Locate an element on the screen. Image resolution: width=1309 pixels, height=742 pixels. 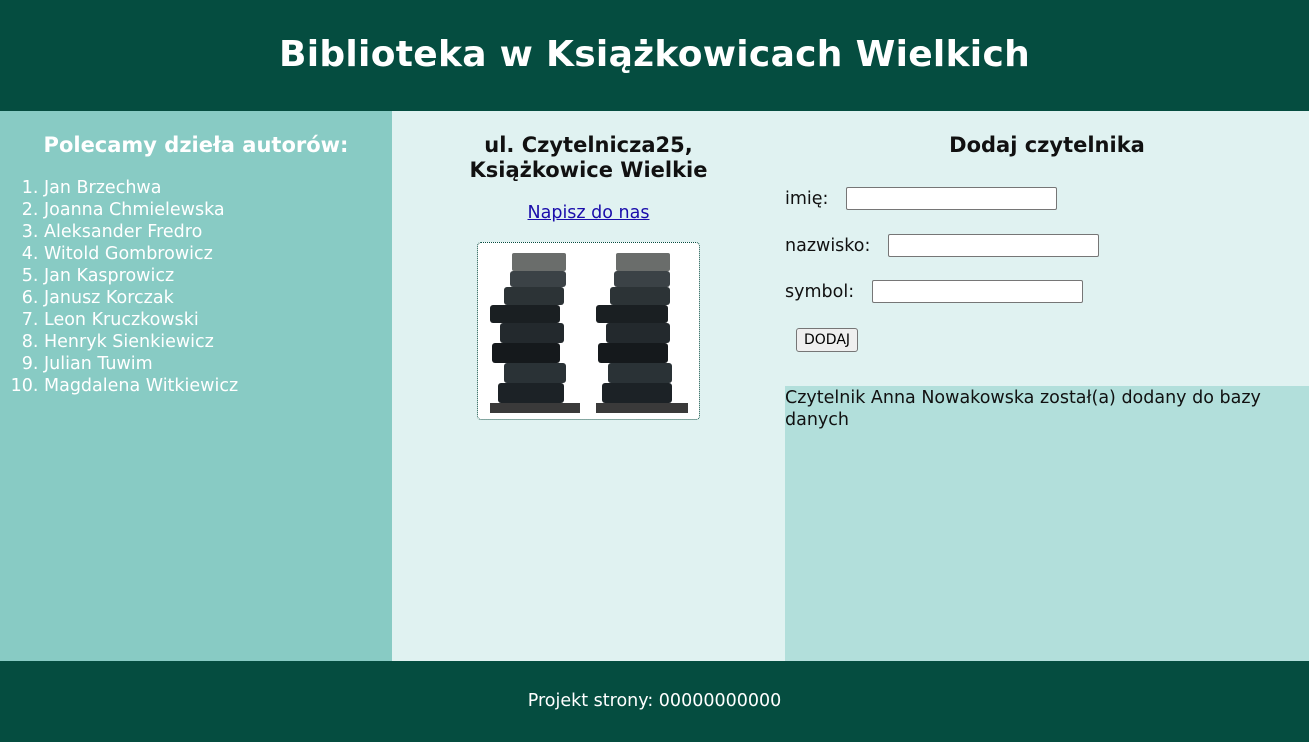
list-item: Magdalena Witkiewicz is located at coordinates (218, 386).